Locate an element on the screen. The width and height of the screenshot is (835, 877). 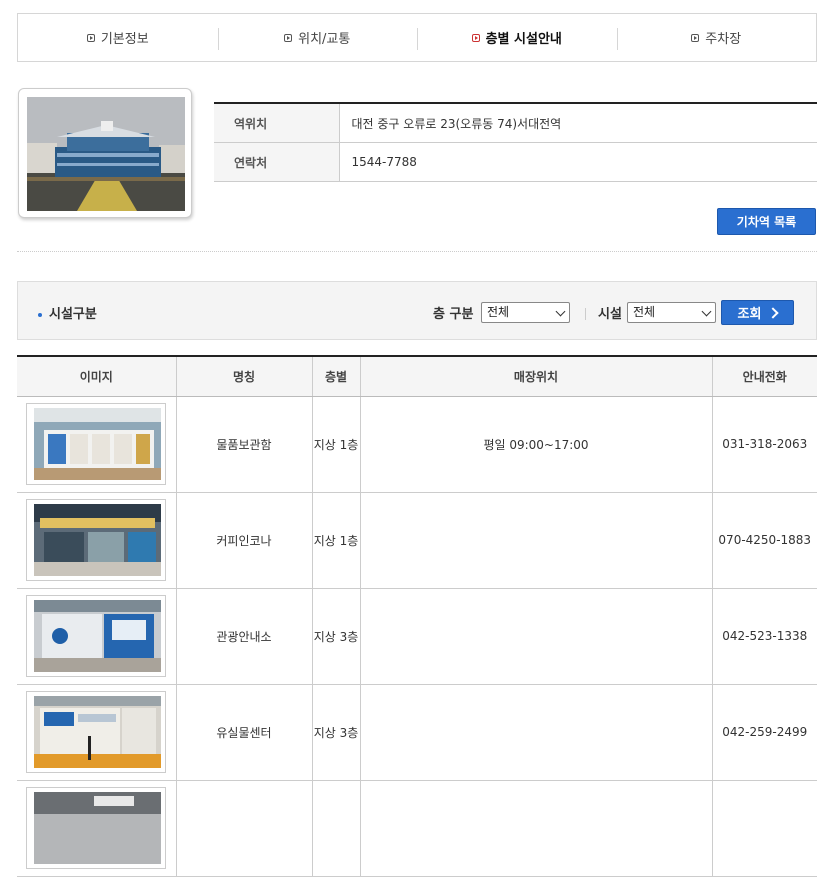
search-button: 조회 is located at coordinates (757, 312).